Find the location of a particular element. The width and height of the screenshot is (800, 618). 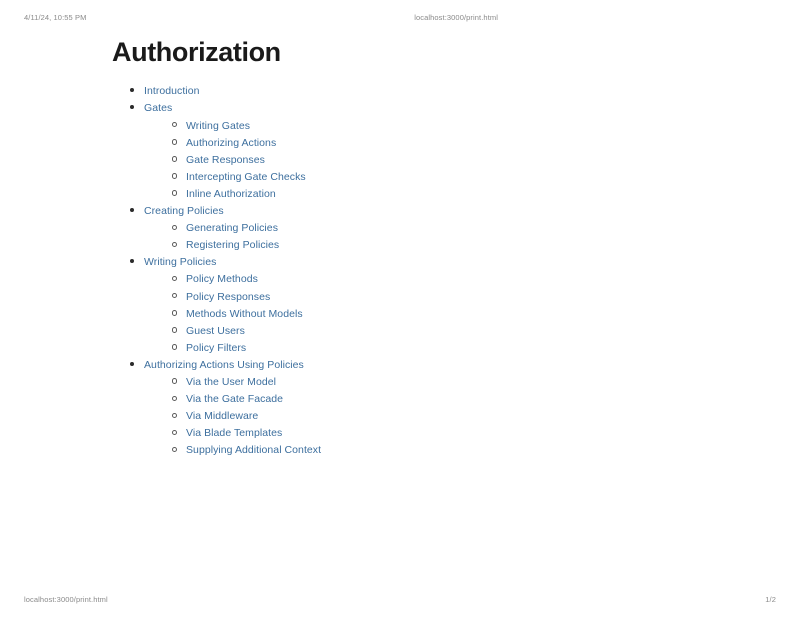

toc-link-policy-methods: Policy Methods is located at coordinates (222, 279).